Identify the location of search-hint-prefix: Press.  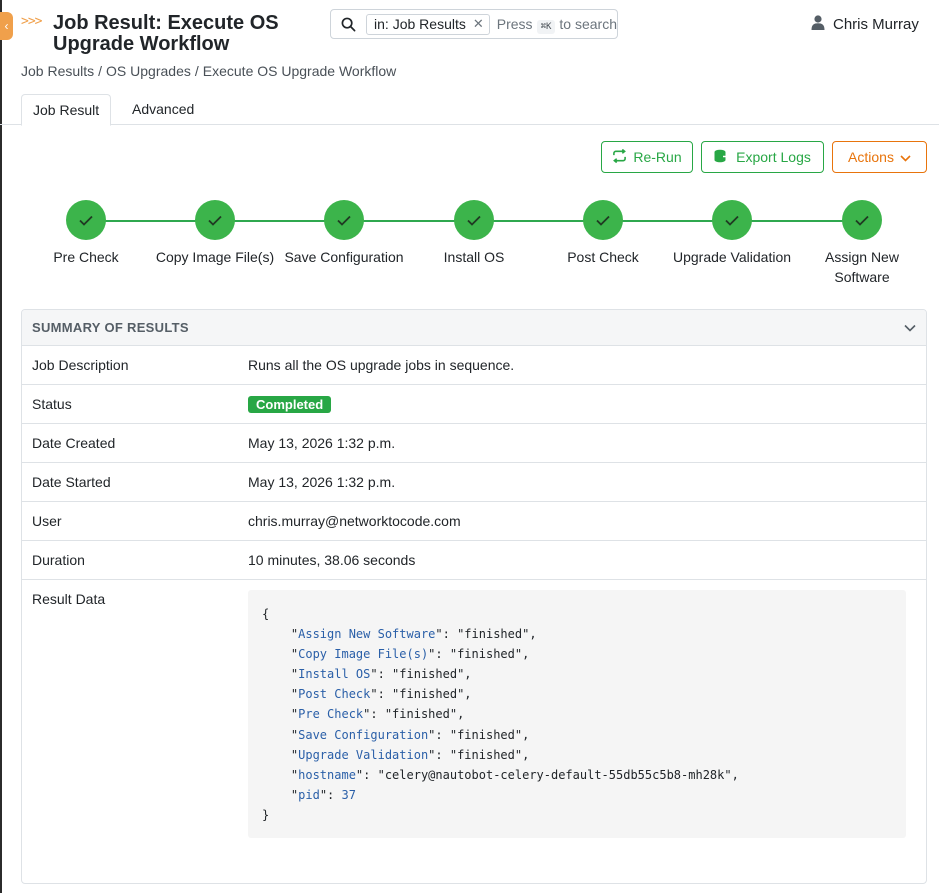
(514, 24).